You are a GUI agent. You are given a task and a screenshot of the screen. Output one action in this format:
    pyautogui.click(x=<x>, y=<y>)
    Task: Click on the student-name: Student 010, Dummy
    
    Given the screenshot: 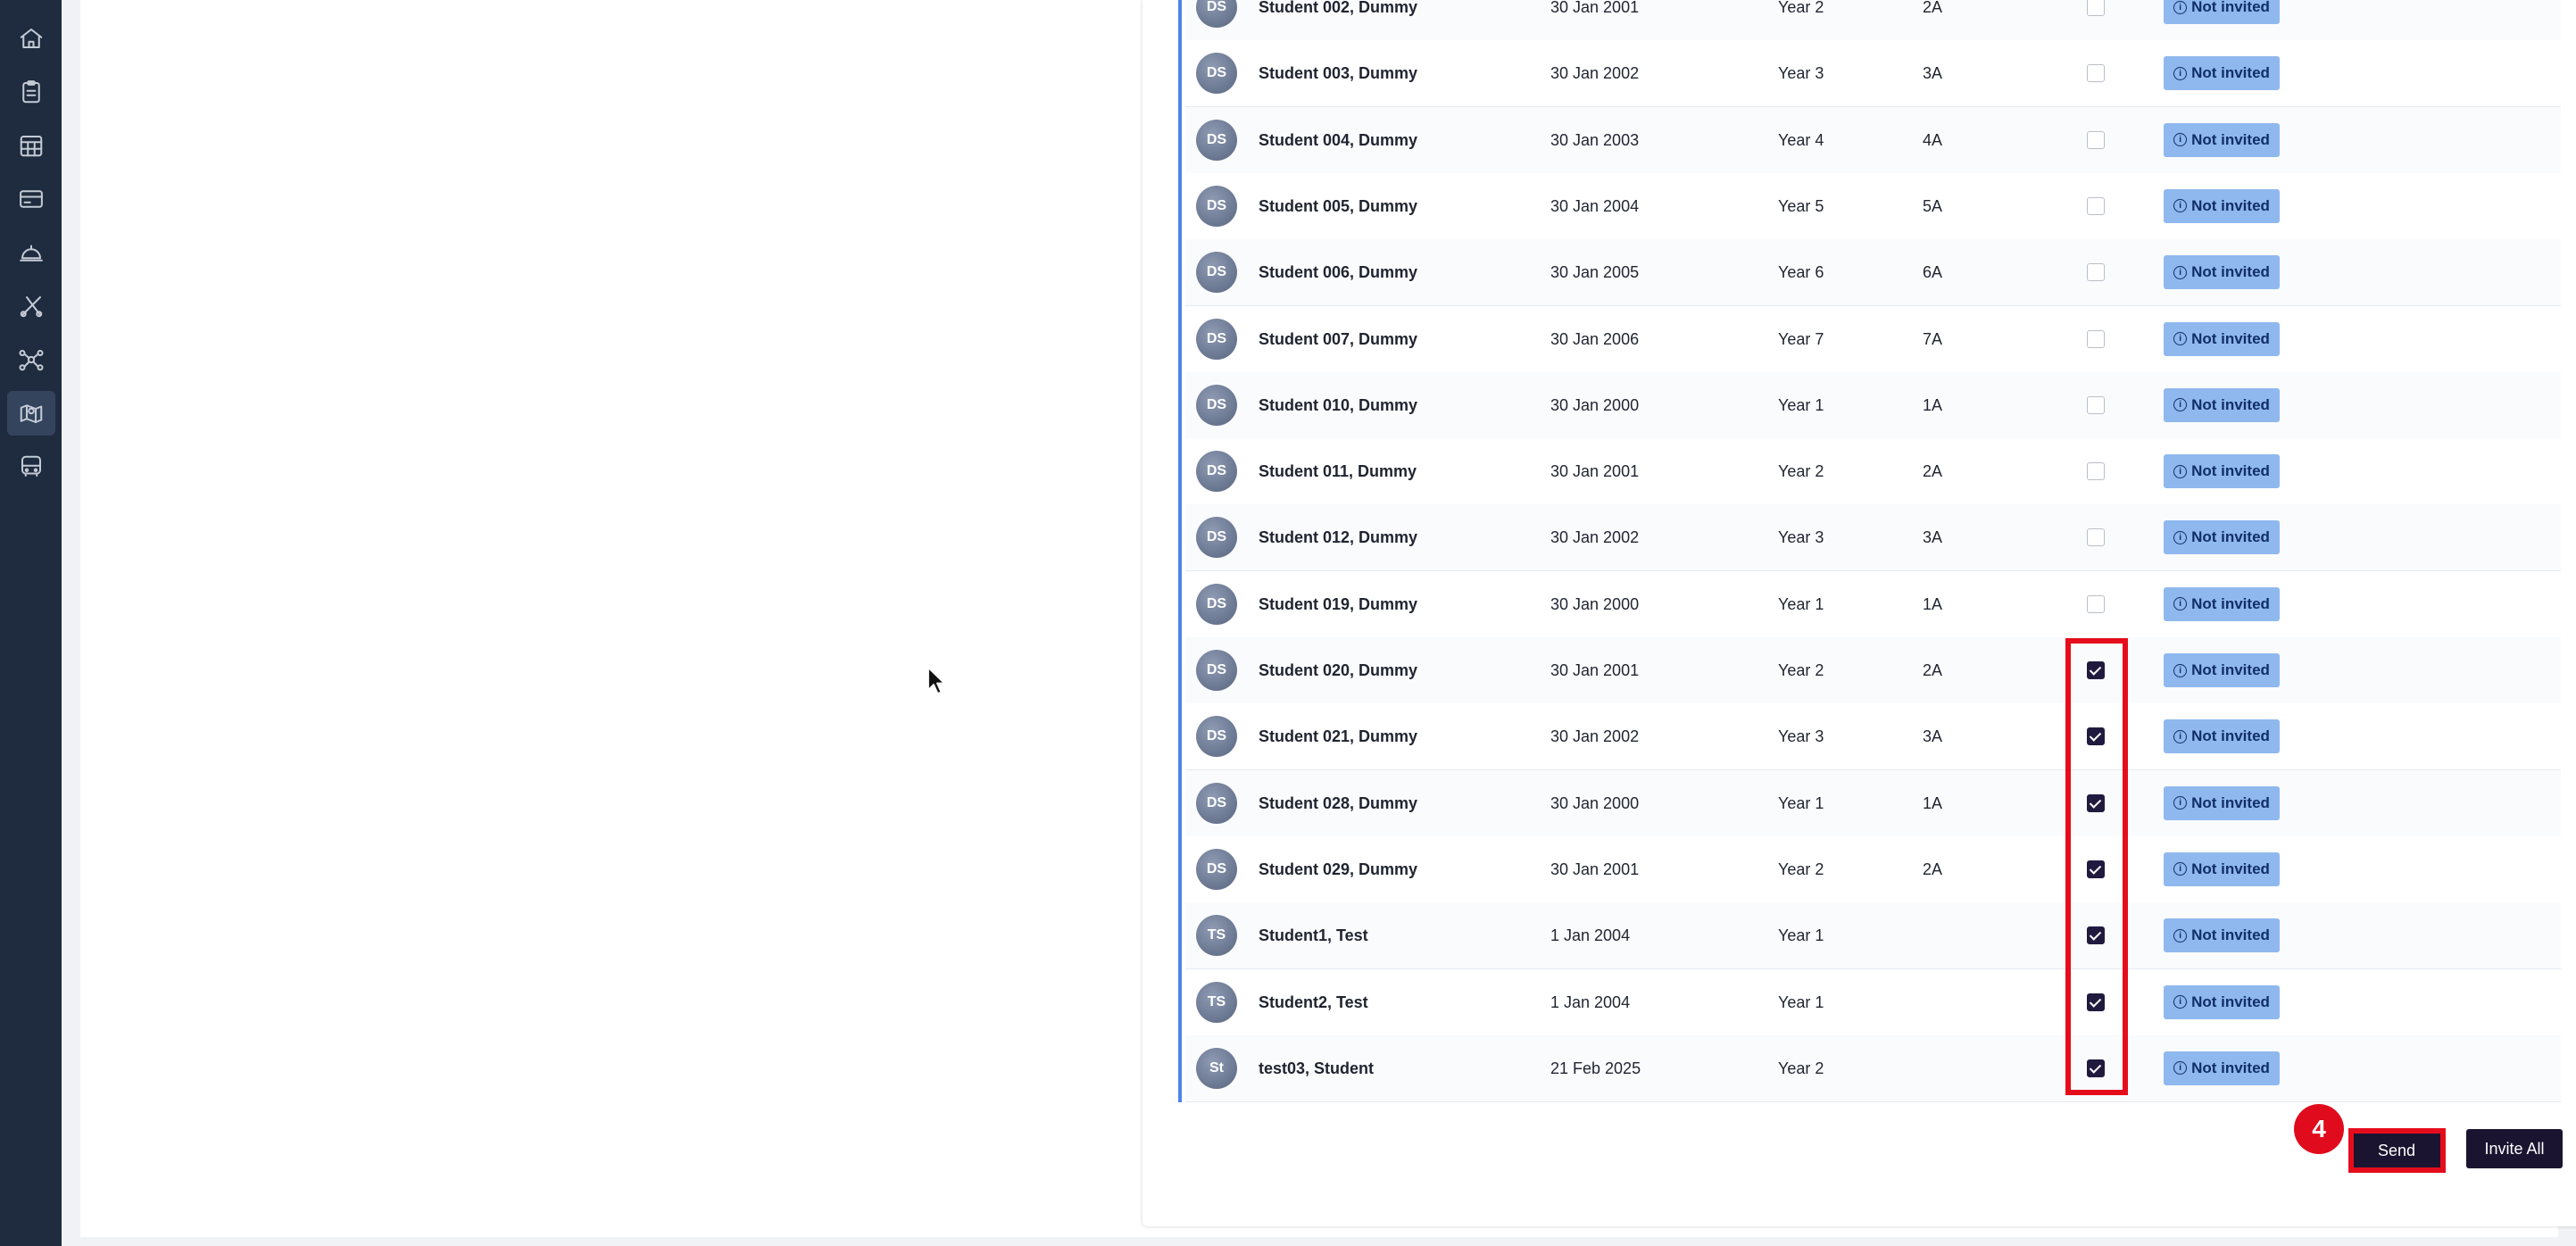 What is the action you would take?
    pyautogui.click(x=1338, y=405)
    